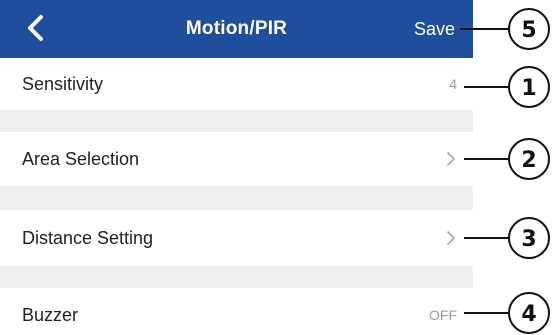 This screenshot has height=335, width=559. I want to click on buzzer-label: Buzzer, so click(50, 315).